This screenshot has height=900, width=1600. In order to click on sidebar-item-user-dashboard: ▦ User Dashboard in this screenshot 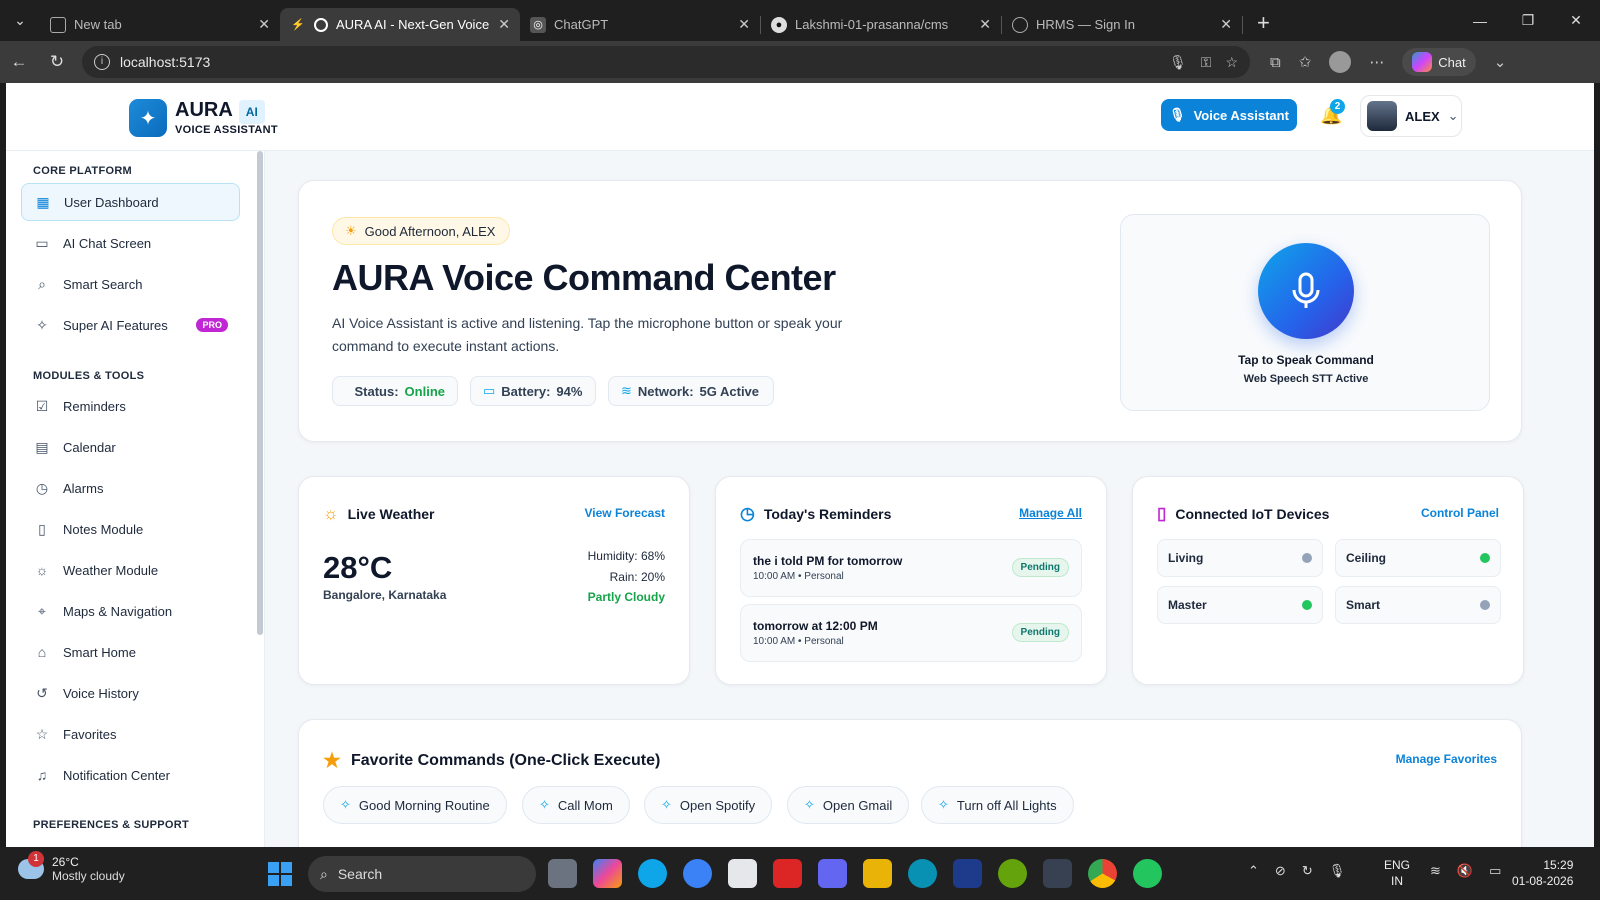, I will do `click(130, 202)`.